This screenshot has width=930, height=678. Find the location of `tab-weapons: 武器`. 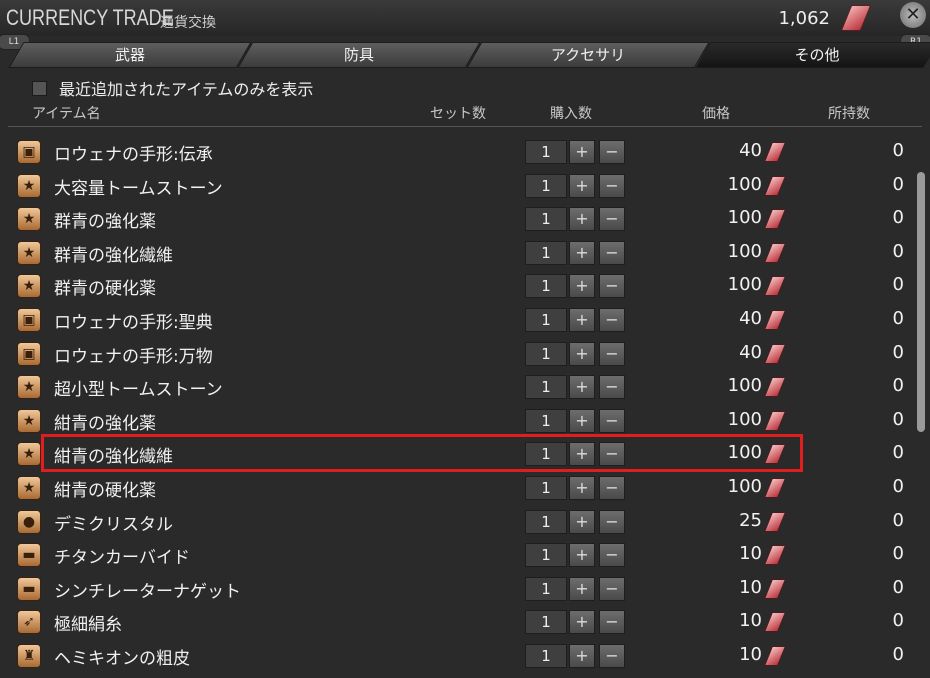

tab-weapons: 武器 is located at coordinates (130, 55).